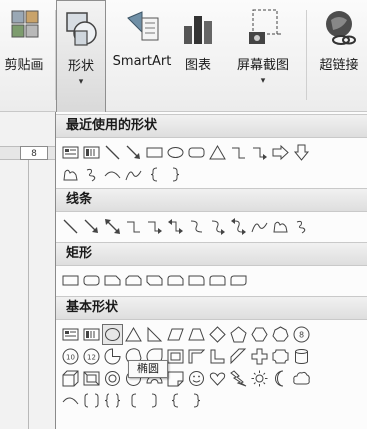  Describe the element at coordinates (196, 226) in the screenshot. I see `curved-connector-shape` at that location.